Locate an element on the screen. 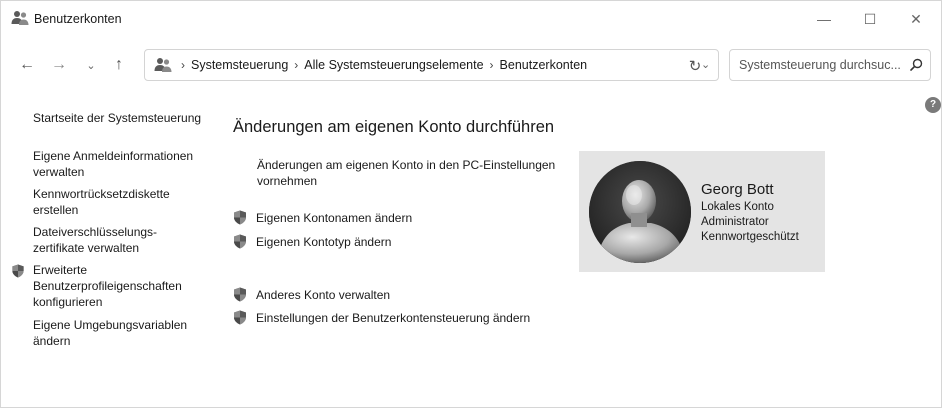  window-title: Benutzerkonten is located at coordinates (78, 19).